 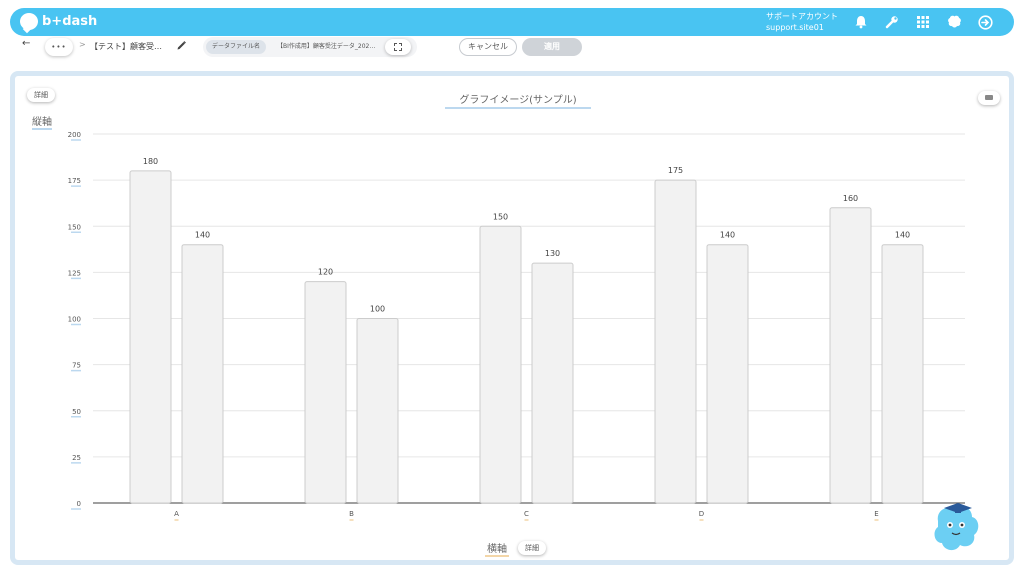 I want to click on bell-icon, so click(x=861, y=22).